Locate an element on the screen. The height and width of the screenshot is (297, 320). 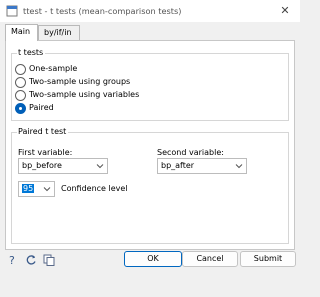
radio-label: Two-sample using groups is located at coordinates (80, 81).